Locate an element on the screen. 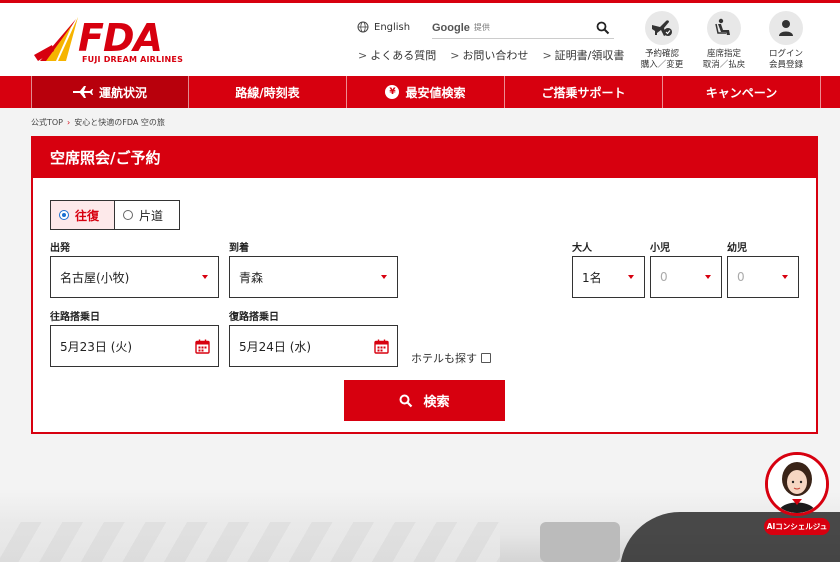 The height and width of the screenshot is (562, 840). concierge-avatar is located at coordinates (797, 484).